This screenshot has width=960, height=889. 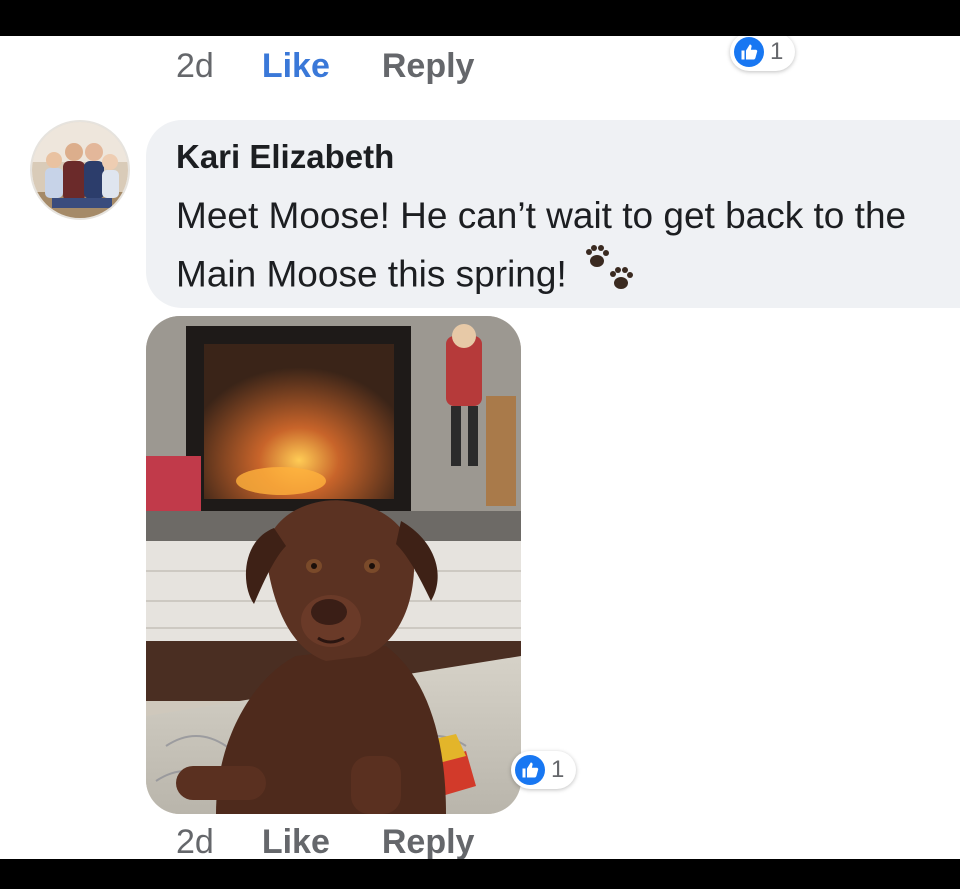 What do you see at coordinates (285, 157) in the screenshot?
I see `comment-author-name: Kari Elizabeth` at bounding box center [285, 157].